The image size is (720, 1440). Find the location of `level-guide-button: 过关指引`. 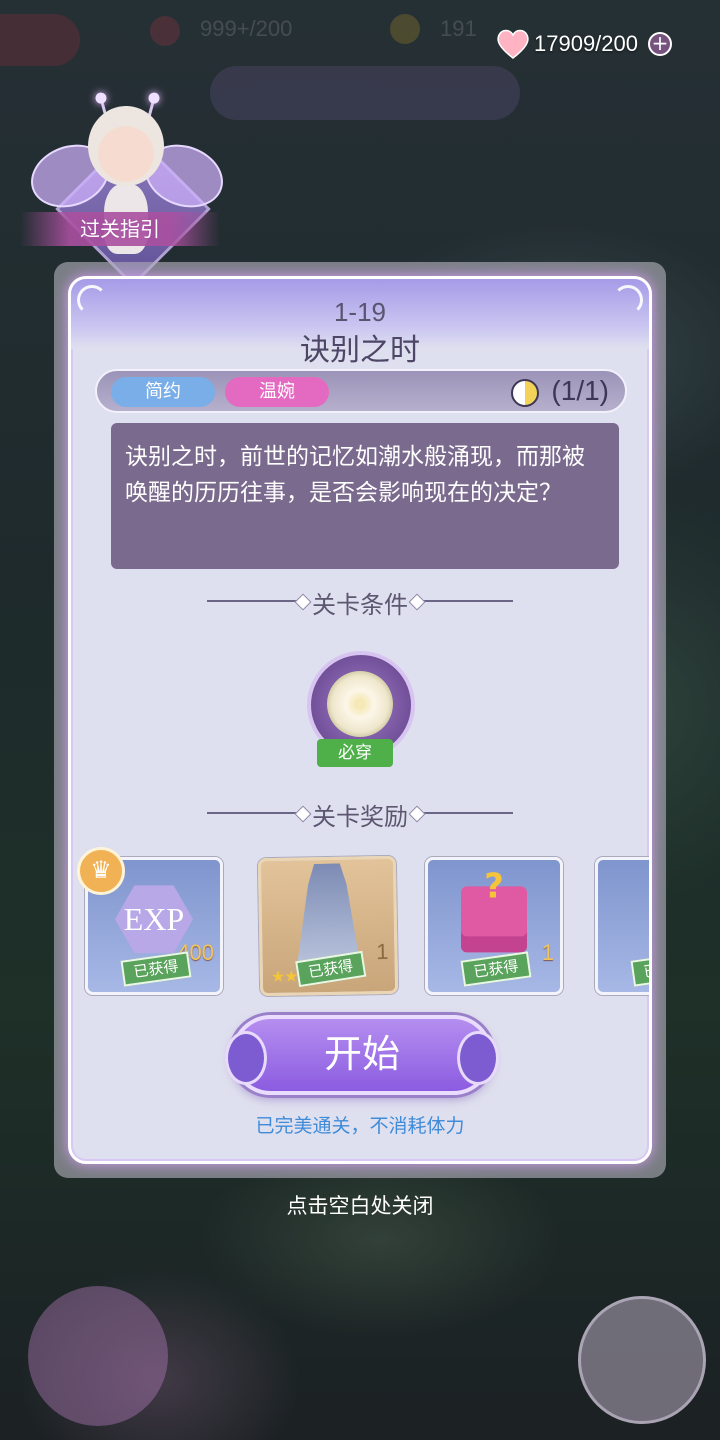

level-guide-button: 过关指引 is located at coordinates (125, 185).